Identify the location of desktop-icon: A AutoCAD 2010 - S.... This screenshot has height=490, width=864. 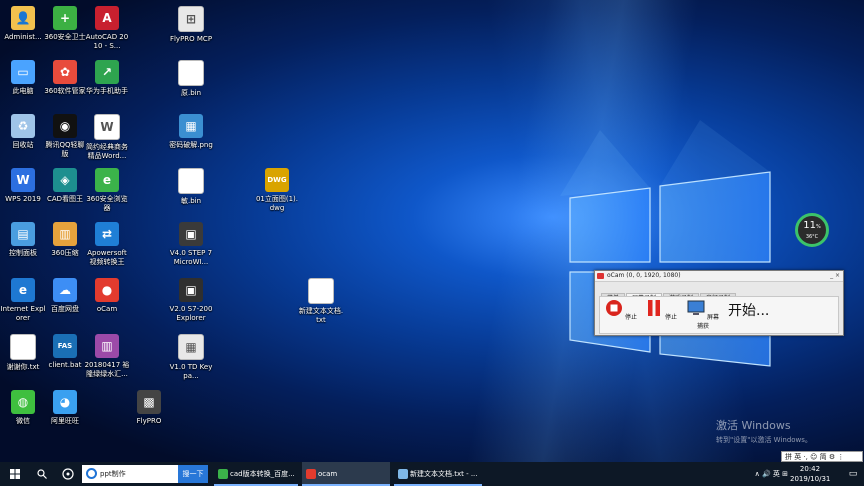
(107, 28).